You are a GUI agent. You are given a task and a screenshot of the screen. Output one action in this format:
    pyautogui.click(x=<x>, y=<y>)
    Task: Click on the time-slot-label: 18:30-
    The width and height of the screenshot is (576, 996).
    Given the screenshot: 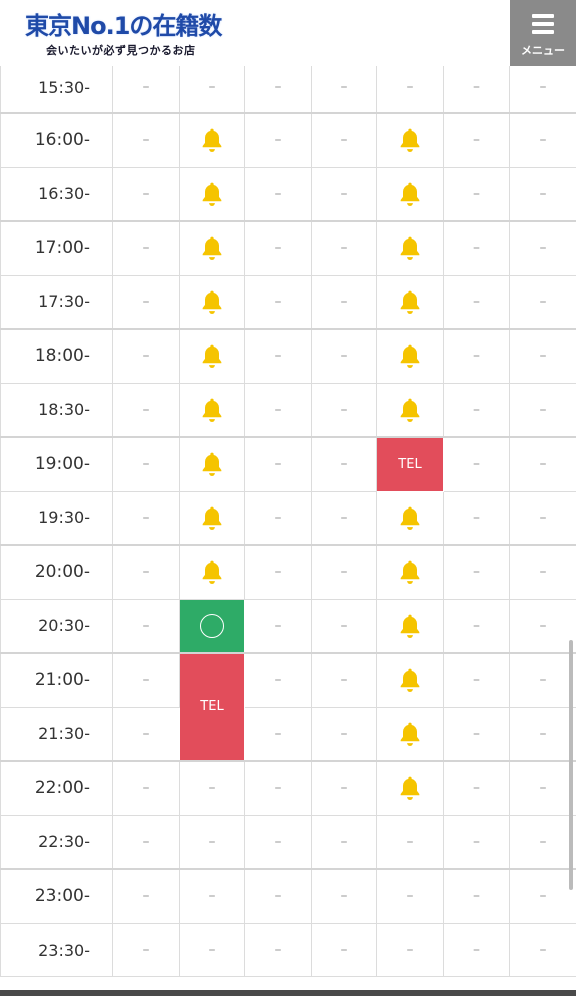 What is the action you would take?
    pyautogui.click(x=56, y=410)
    